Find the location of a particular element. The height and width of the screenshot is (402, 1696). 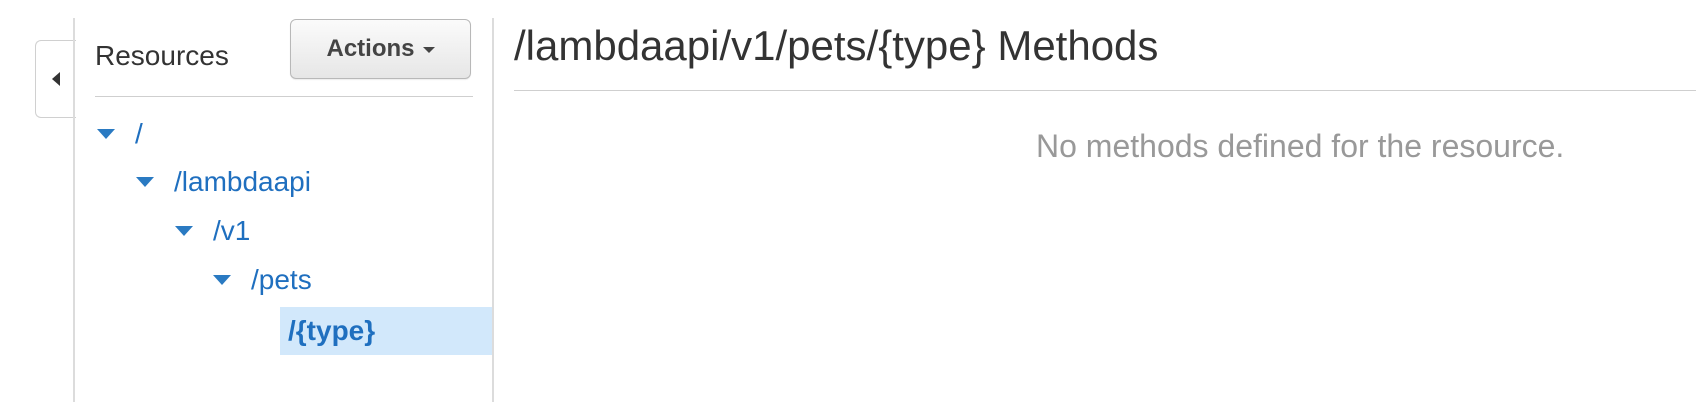

tree-item-type-selected: /{type} is located at coordinates (387, 331).